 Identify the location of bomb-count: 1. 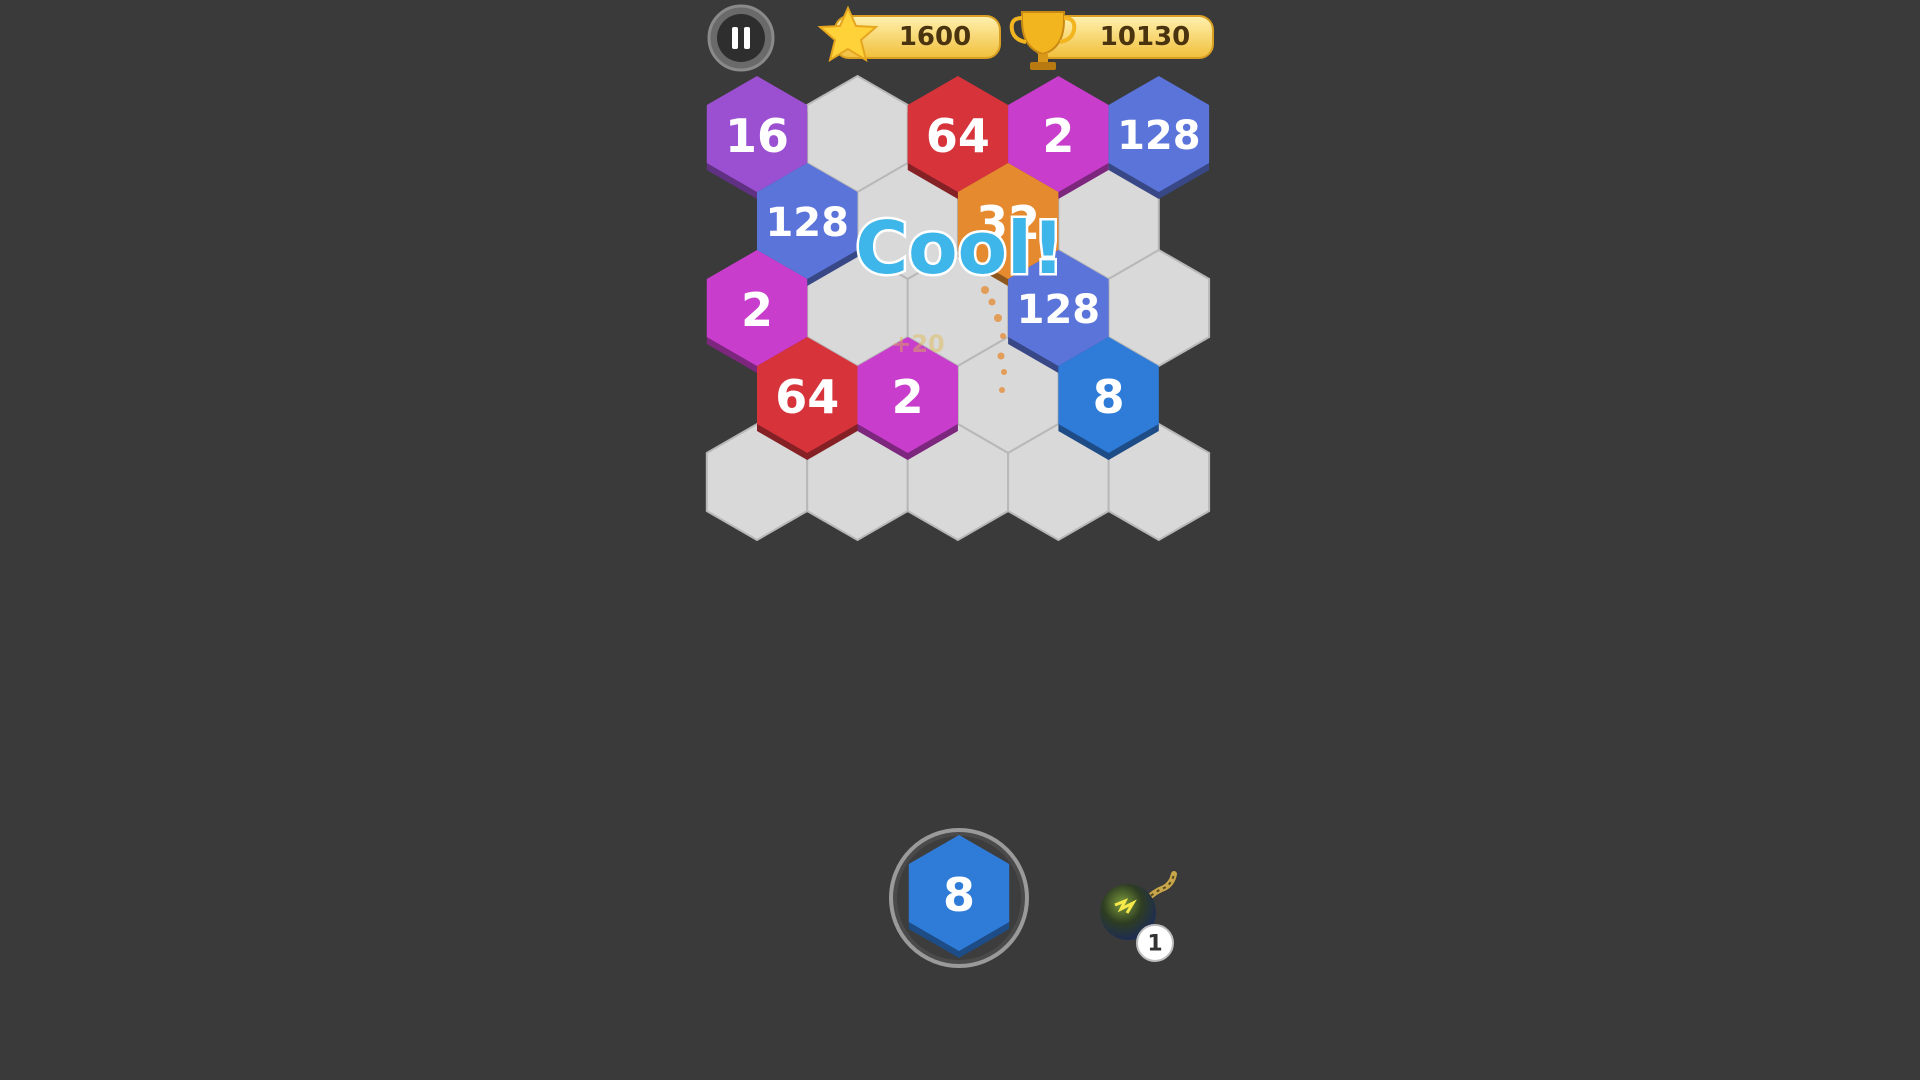
(1154, 944).